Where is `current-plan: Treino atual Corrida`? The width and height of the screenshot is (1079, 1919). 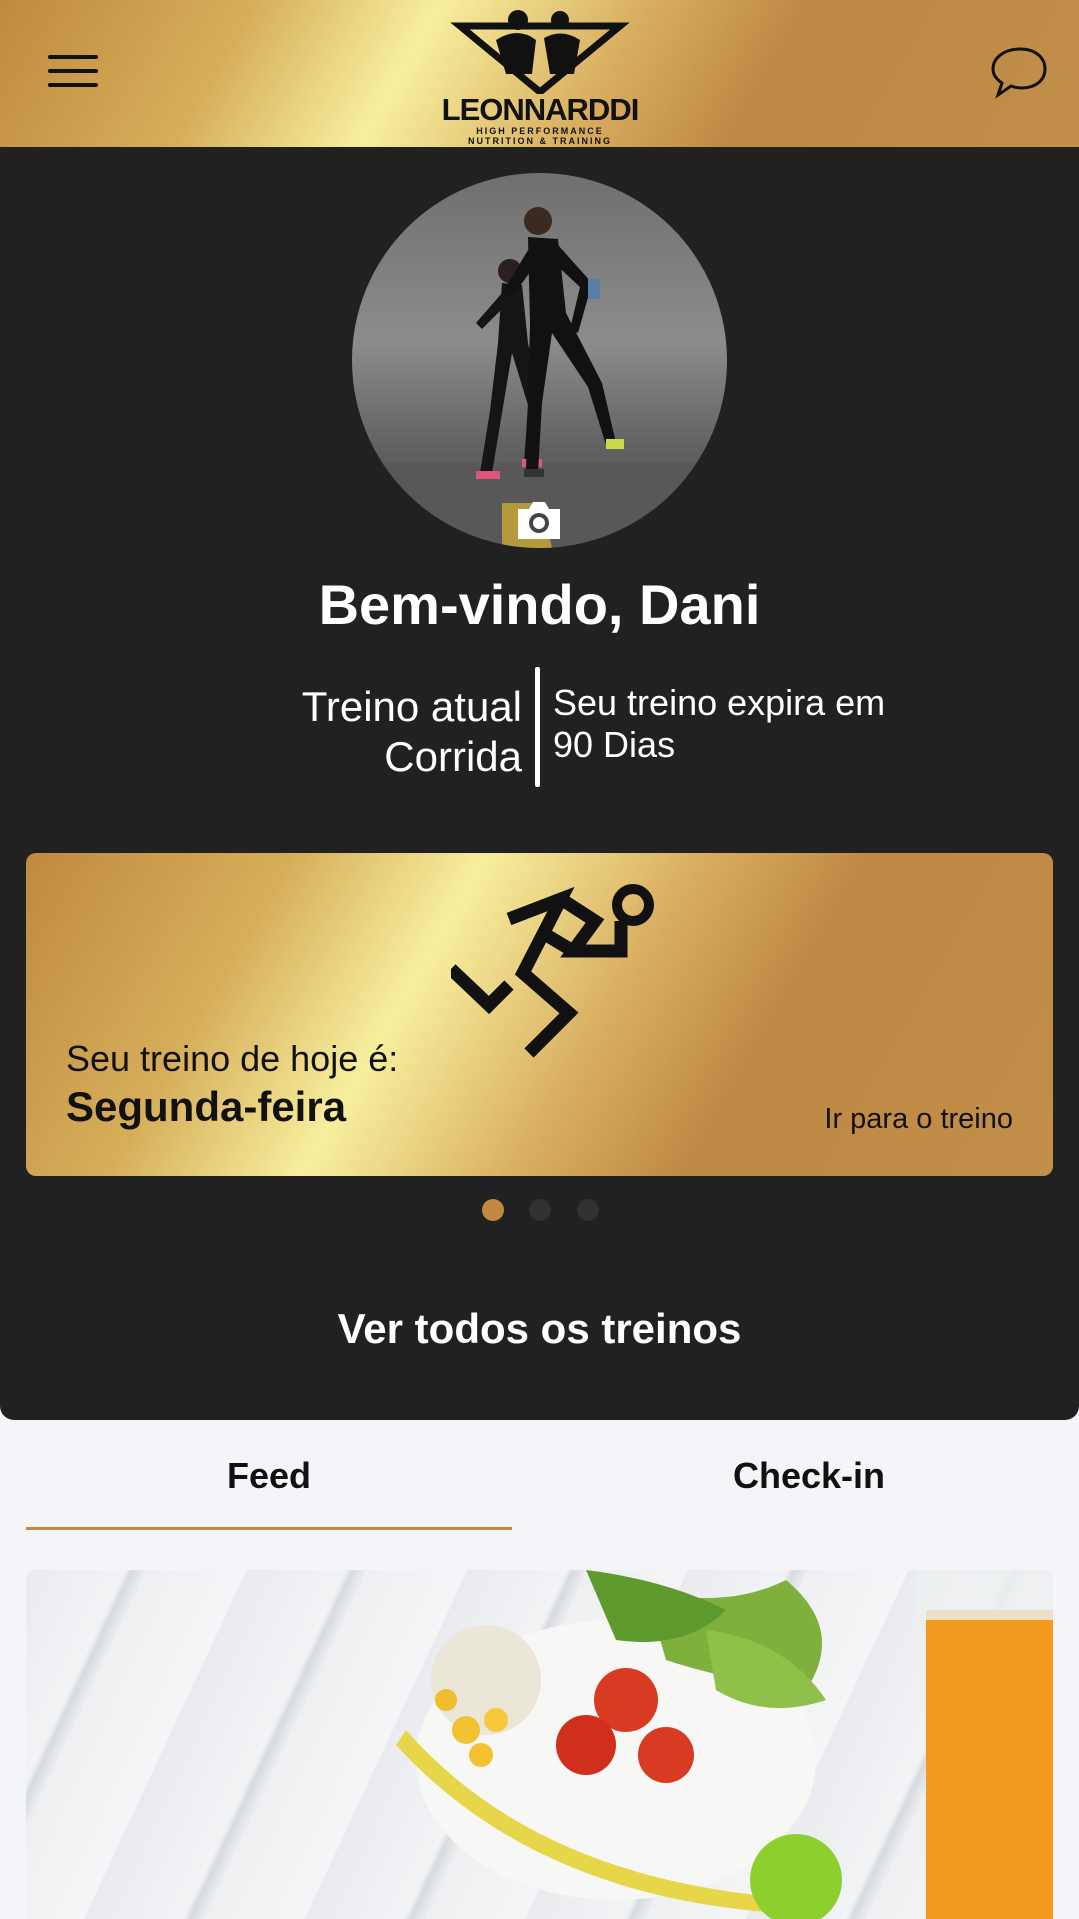 current-plan: Treino atual Corrida is located at coordinates (361, 732).